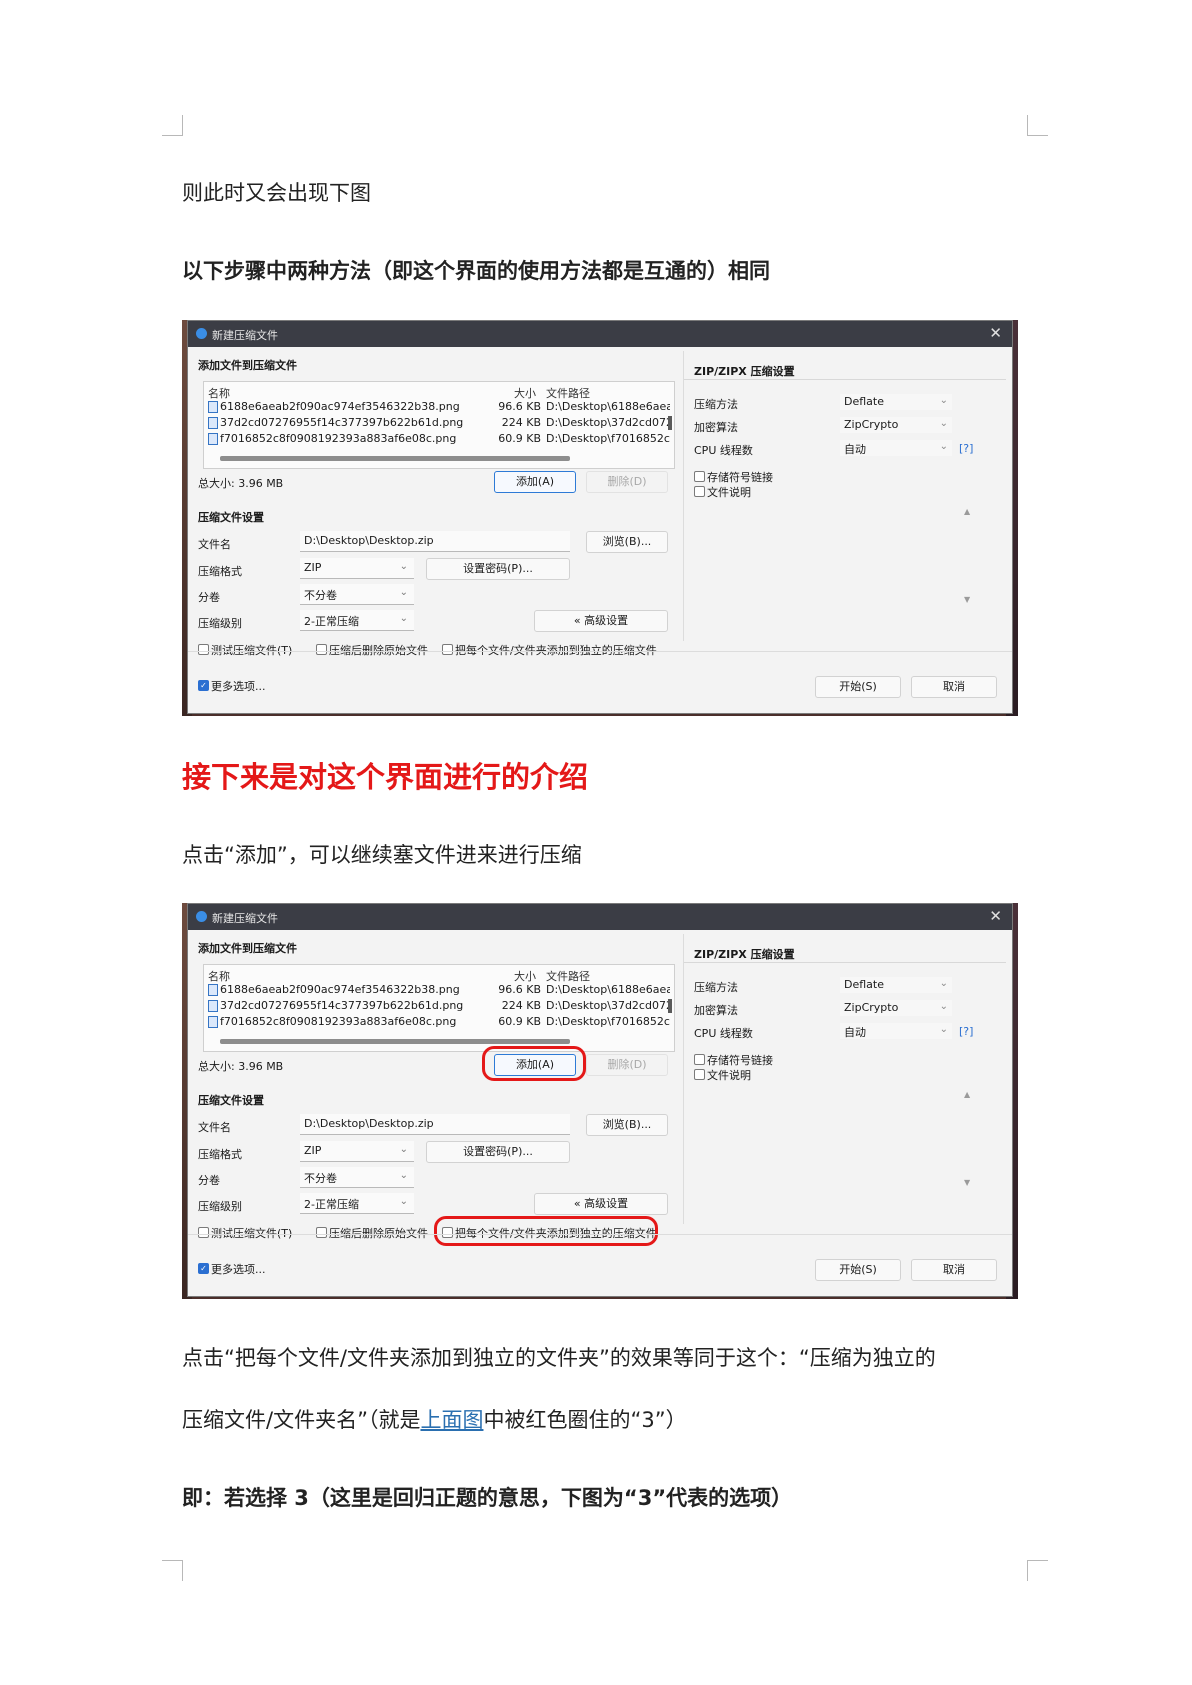  What do you see at coordinates (451, 1420) in the screenshot?
I see `above-image-link: 上面图` at bounding box center [451, 1420].